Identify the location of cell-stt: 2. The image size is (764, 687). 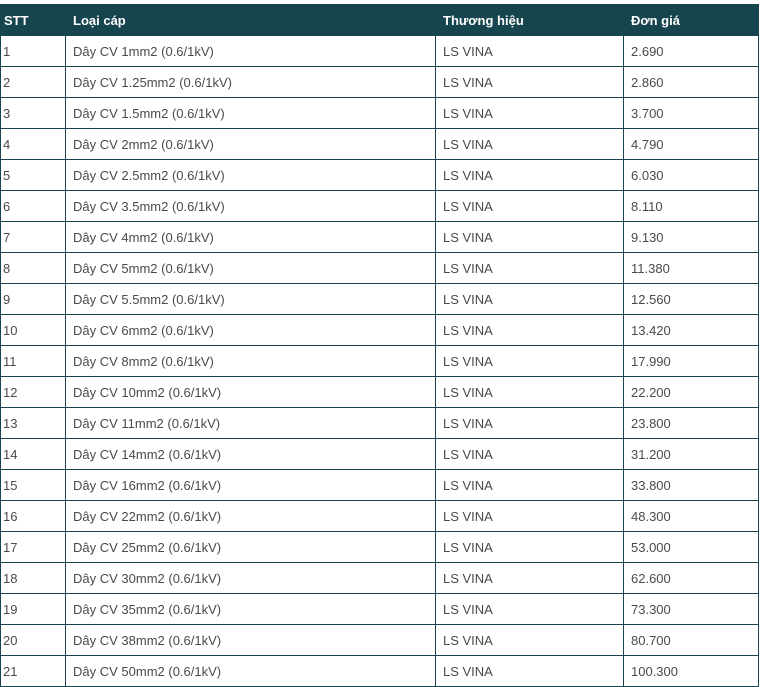
(33, 82).